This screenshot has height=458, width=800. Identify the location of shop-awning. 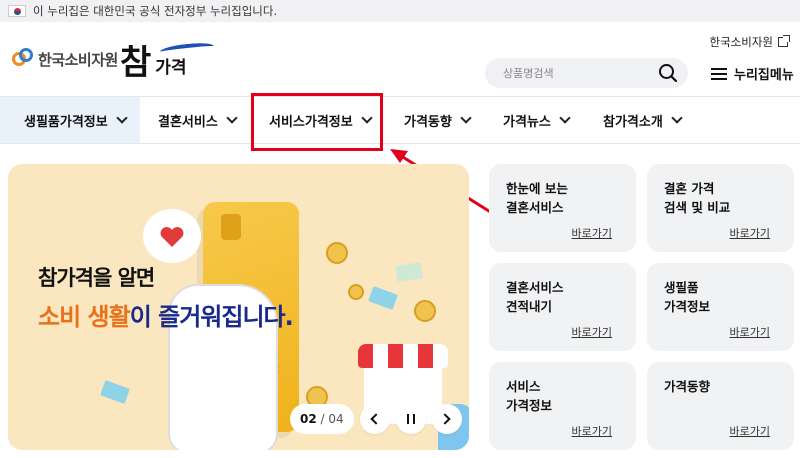
(403, 356).